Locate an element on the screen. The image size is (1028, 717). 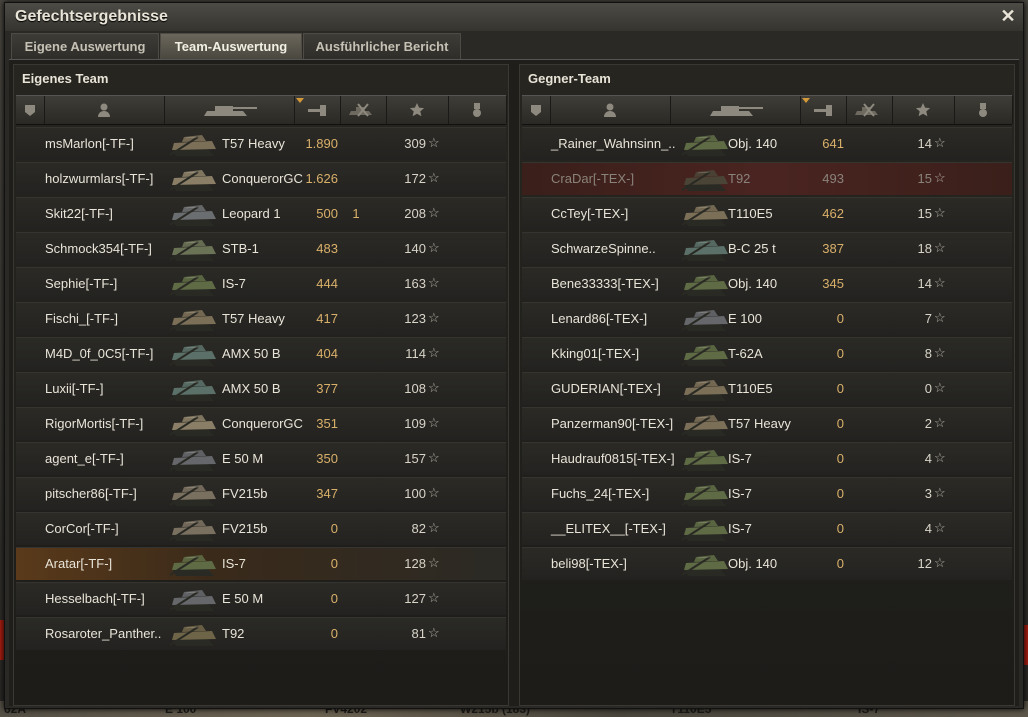
damage-value: 351 is located at coordinates (327, 423).